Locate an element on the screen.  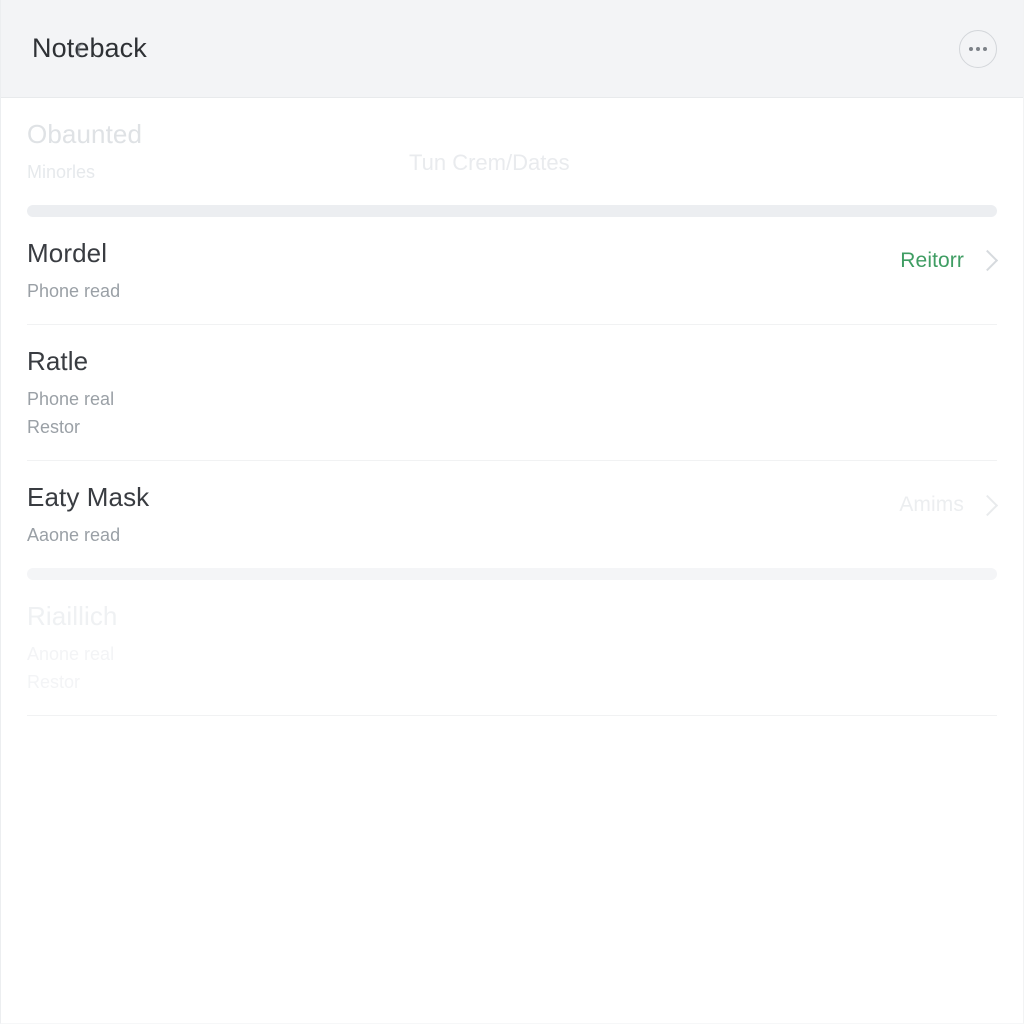
list-item-text-block: Obaunted Minorles is located at coordinates (85, 152).